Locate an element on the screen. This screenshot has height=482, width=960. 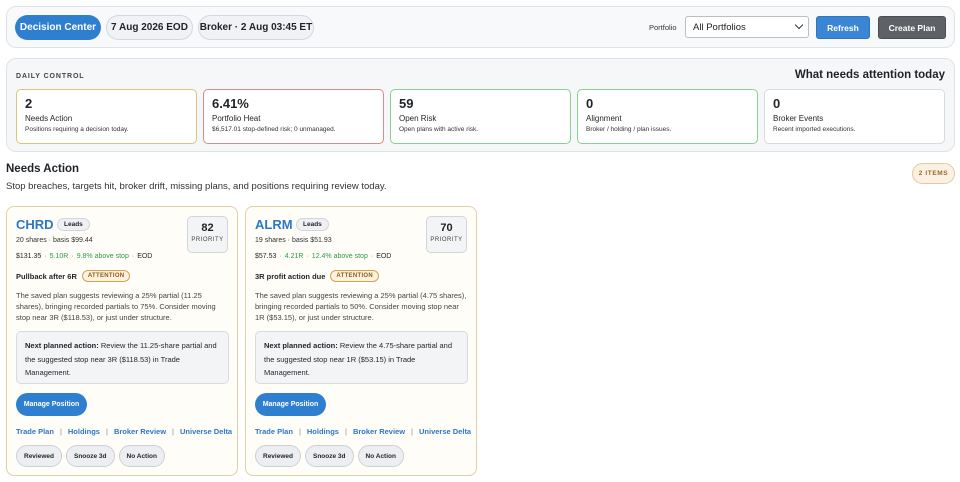
metric-name: Portfolio Heat is located at coordinates (236, 118).